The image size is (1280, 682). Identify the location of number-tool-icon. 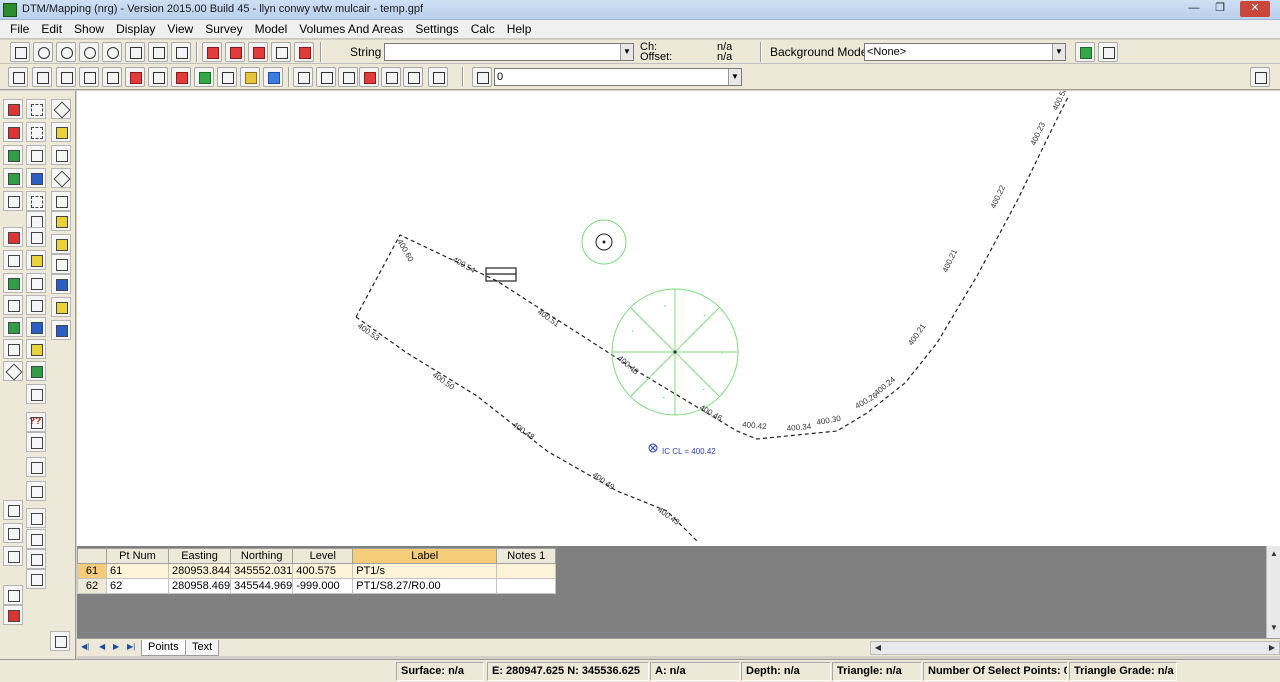
(66, 77).